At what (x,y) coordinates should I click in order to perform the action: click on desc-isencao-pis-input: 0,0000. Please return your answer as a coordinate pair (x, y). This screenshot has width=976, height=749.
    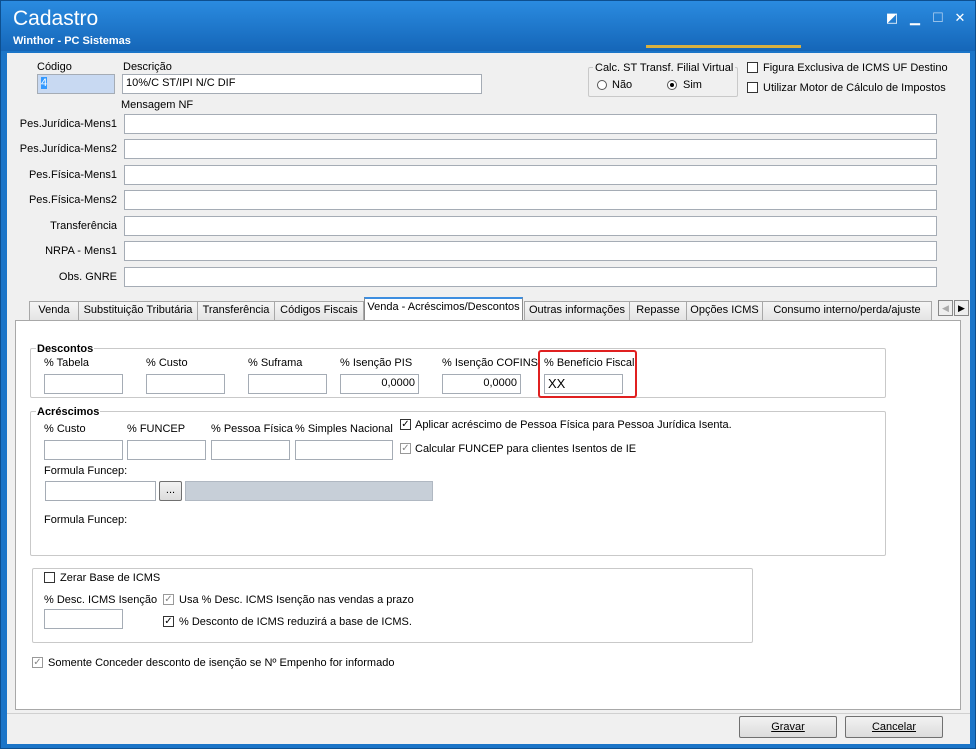
    Looking at the image, I should click on (379, 384).